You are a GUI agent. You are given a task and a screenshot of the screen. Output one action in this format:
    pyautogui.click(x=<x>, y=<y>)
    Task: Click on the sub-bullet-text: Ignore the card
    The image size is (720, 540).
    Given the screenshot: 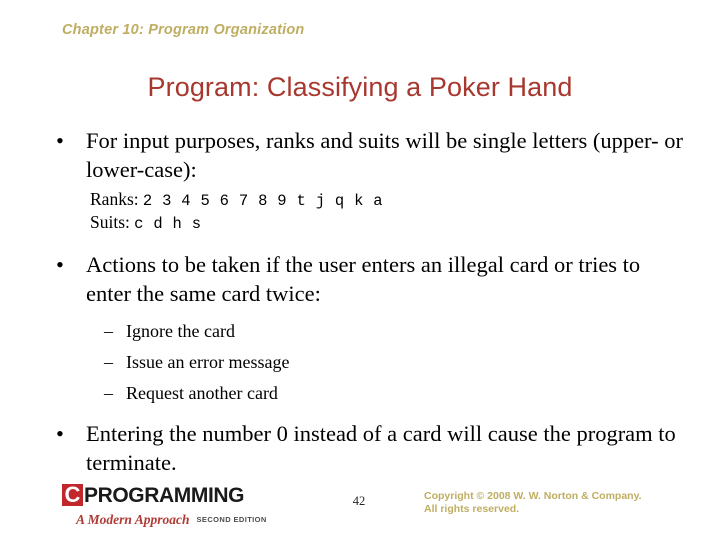 What is the action you would take?
    pyautogui.click(x=180, y=331)
    